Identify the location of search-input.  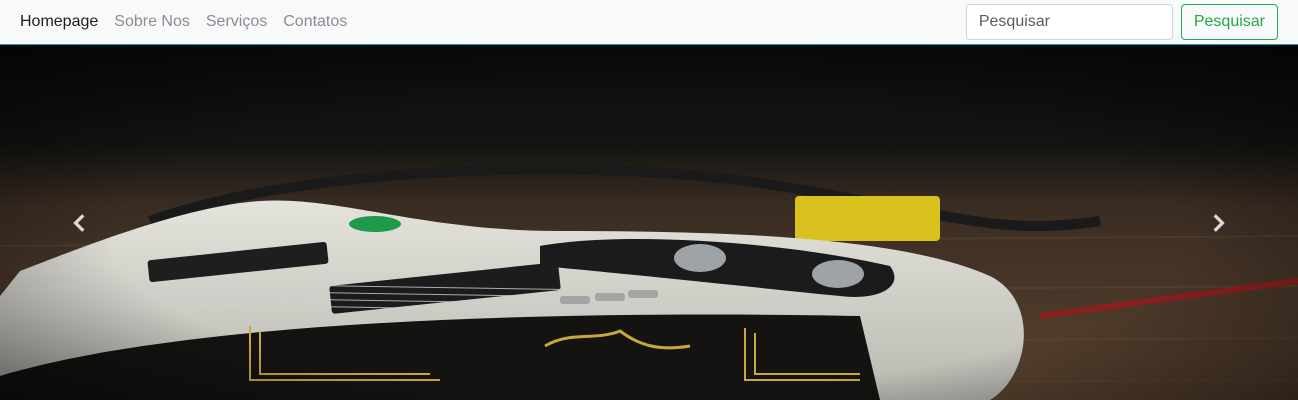
(1069, 22).